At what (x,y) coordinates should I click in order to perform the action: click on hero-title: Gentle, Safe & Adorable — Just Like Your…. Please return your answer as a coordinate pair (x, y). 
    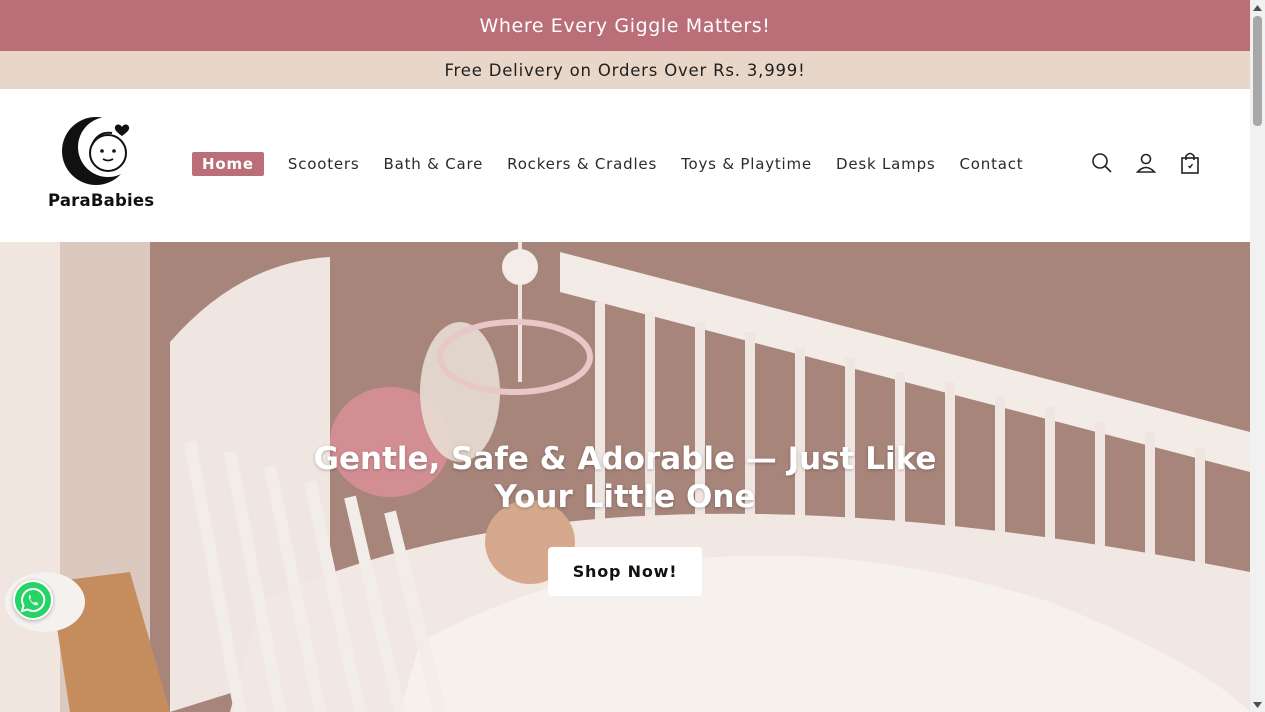
    Looking at the image, I should click on (625, 478).